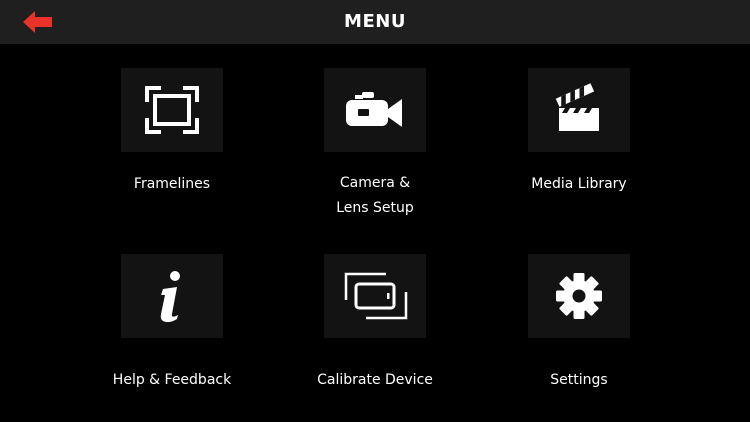  Describe the element at coordinates (577, 107) in the screenshot. I see `clapperboard-icon` at that location.